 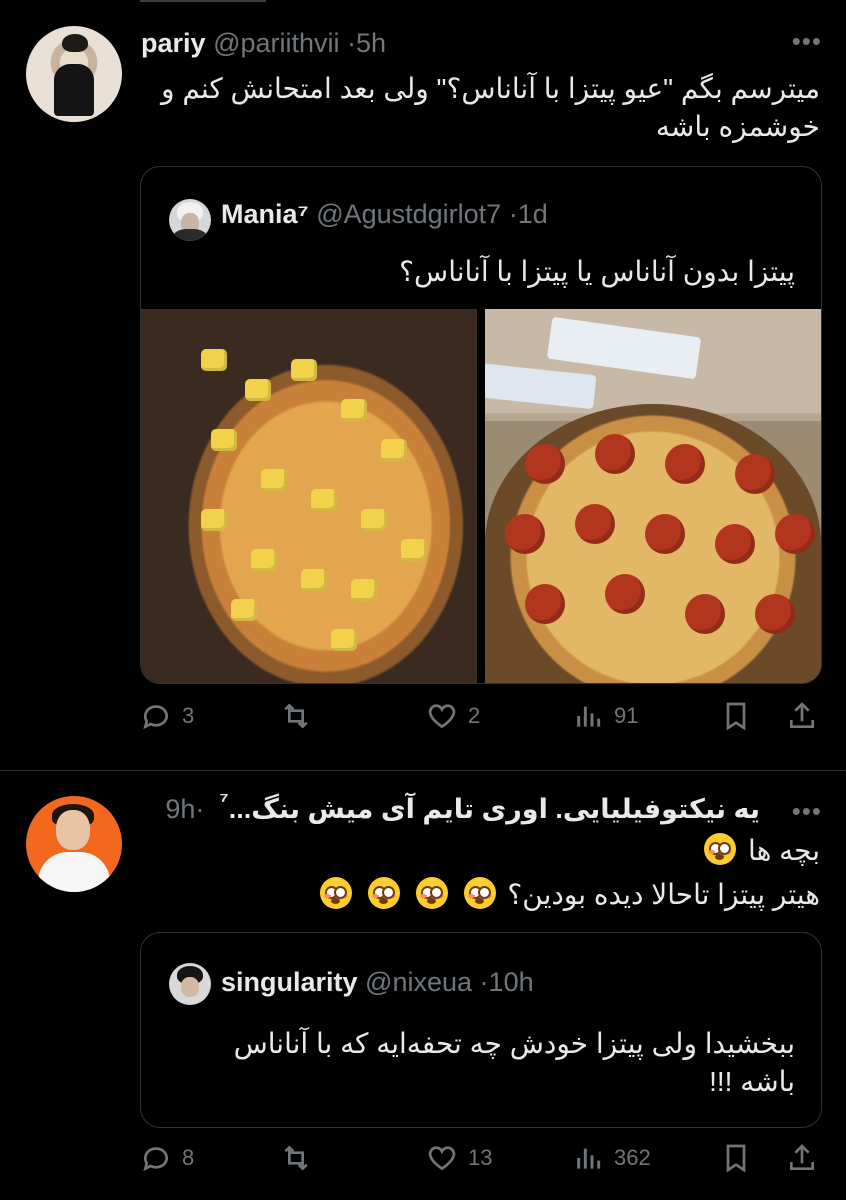 What do you see at coordinates (180, 809) in the screenshot?
I see `timestamp: 9h` at bounding box center [180, 809].